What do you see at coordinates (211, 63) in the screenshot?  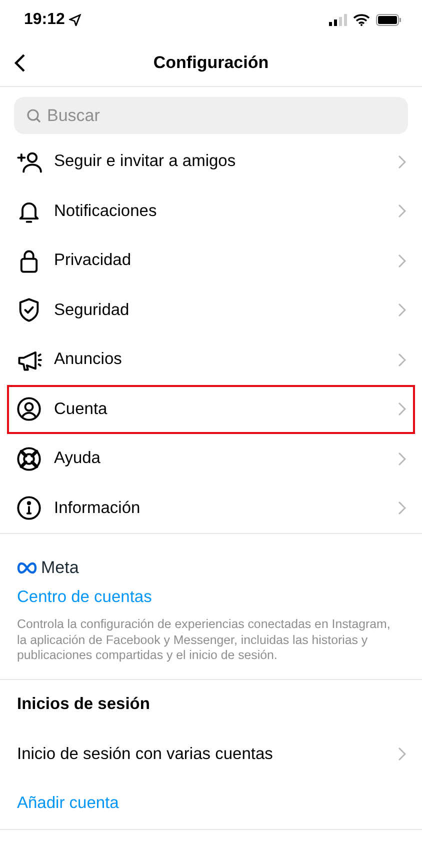 I see `page-title: Configuración` at bounding box center [211, 63].